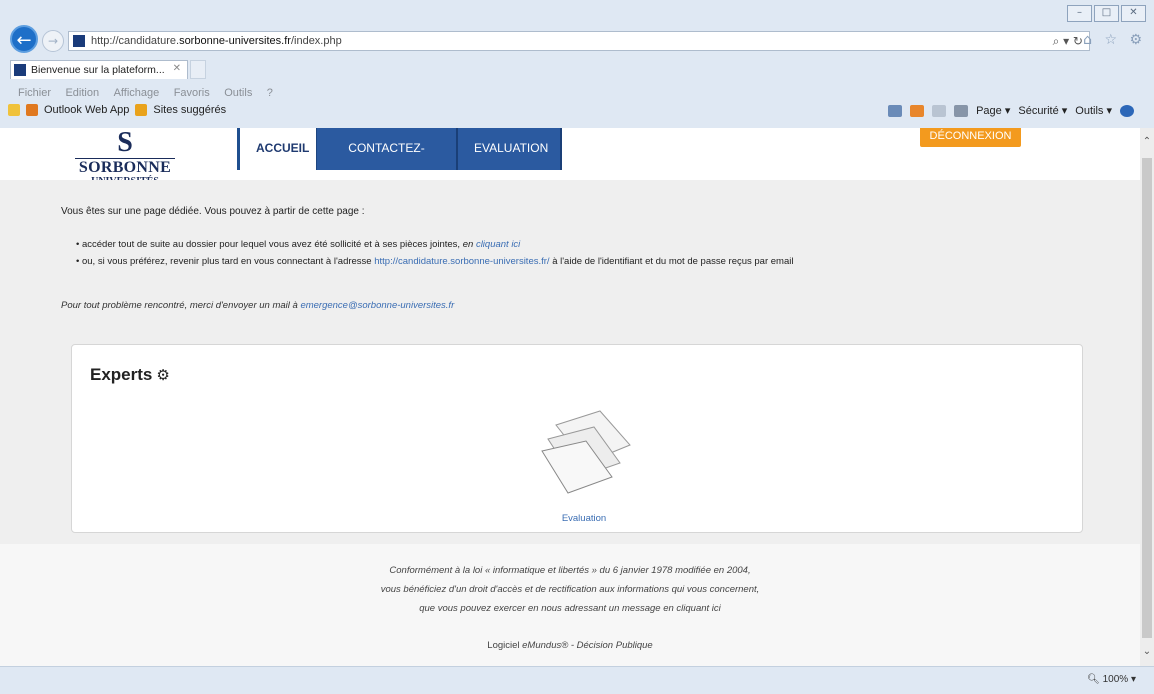  What do you see at coordinates (1011, 110) in the screenshot?
I see `command-bar: Page ▾ Sécurité ▾ Outils ▾` at bounding box center [1011, 110].